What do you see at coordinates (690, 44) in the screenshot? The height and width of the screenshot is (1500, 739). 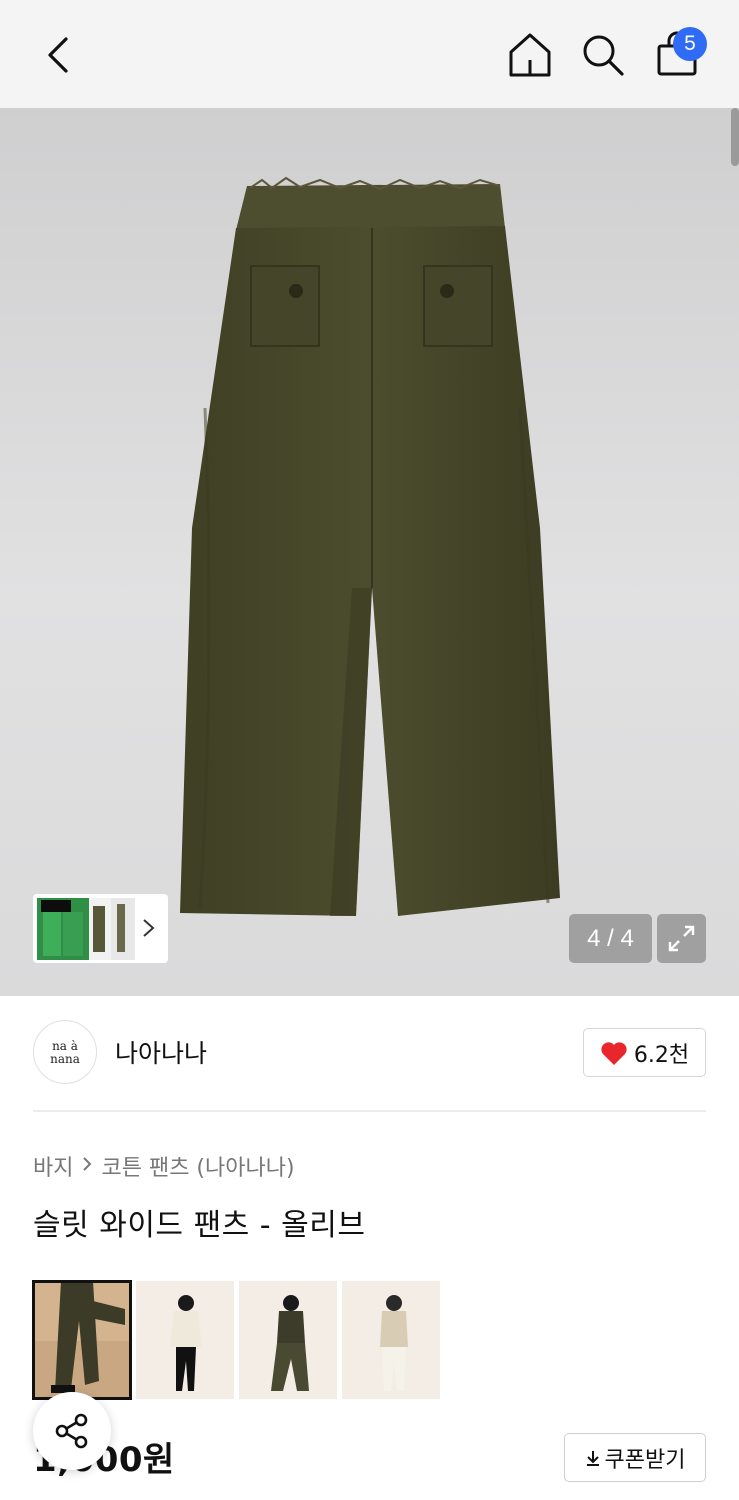 I see `cart-count-badge: 5` at bounding box center [690, 44].